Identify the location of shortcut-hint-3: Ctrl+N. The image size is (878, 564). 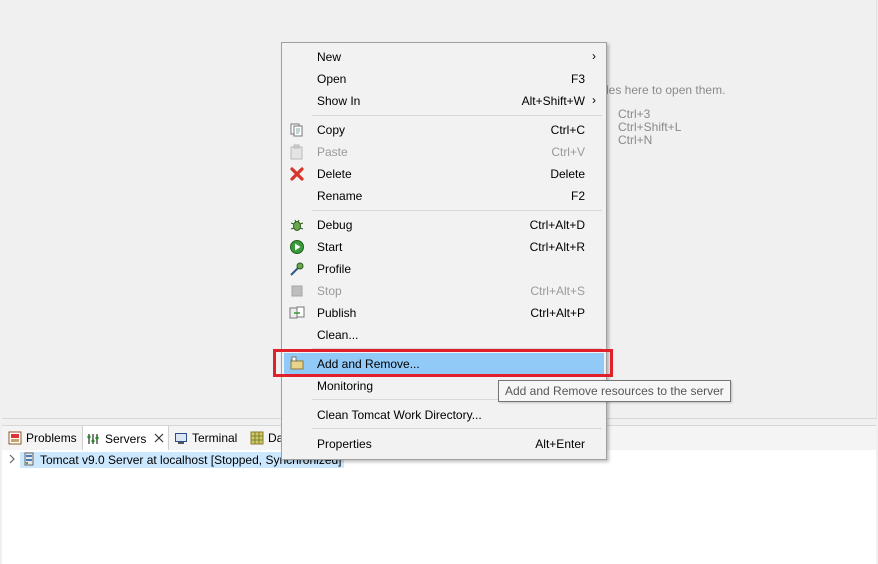
(635, 140).